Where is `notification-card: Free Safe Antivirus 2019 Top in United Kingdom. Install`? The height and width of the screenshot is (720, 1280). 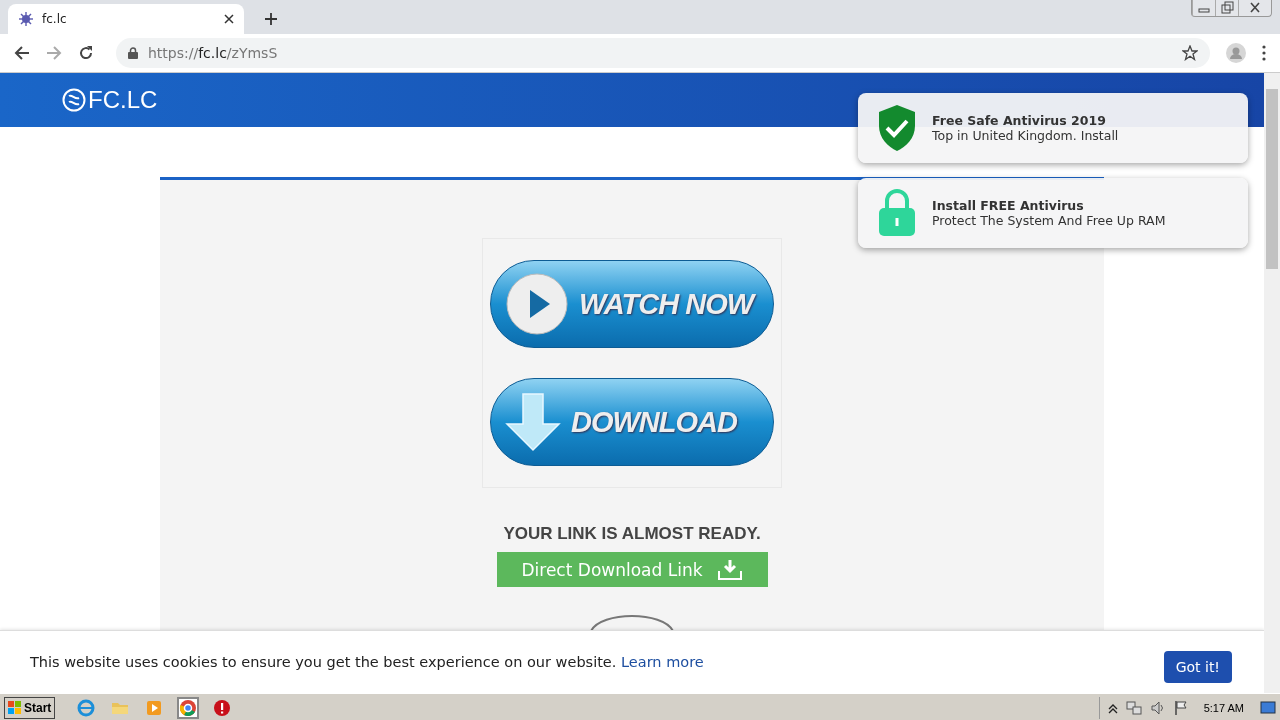 notification-card: Free Safe Antivirus 2019 Top in United Kingdom. Install is located at coordinates (1053, 128).